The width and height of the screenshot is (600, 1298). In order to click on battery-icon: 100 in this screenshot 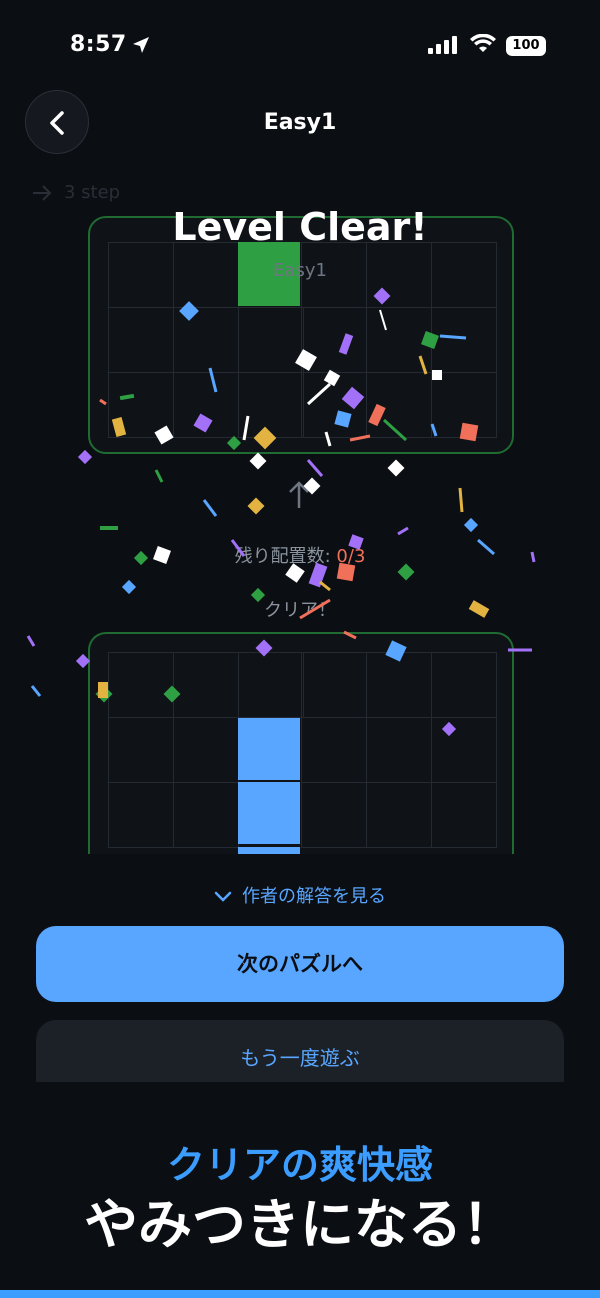, I will do `click(526, 46)`.